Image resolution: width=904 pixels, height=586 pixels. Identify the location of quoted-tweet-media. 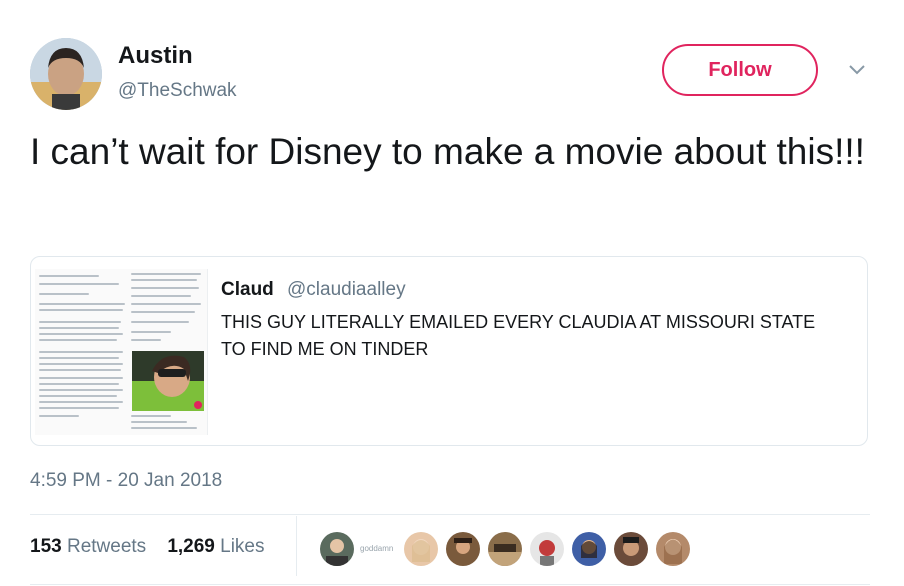
(121, 352).